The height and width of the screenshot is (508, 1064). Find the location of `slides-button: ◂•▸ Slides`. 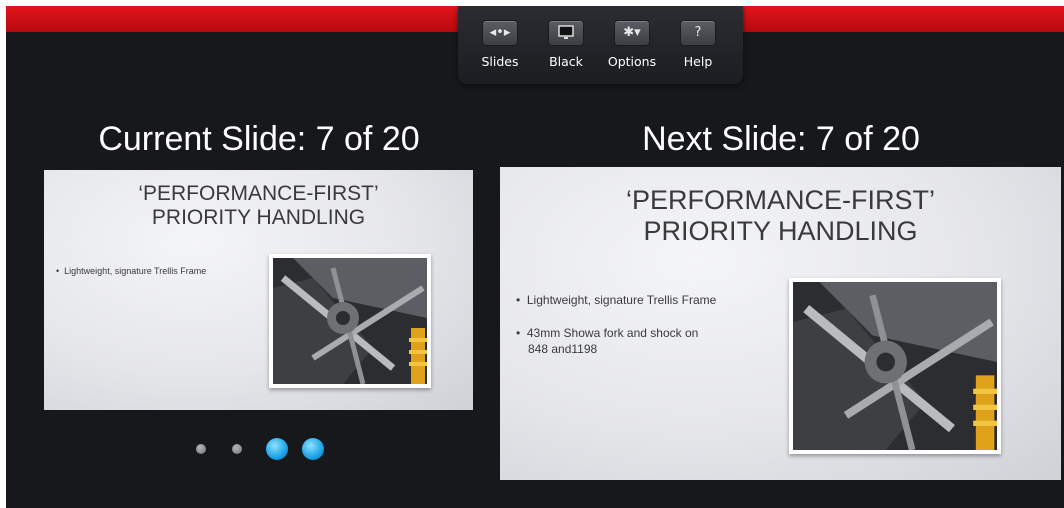

slides-button: ◂•▸ Slides is located at coordinates (500, 44).